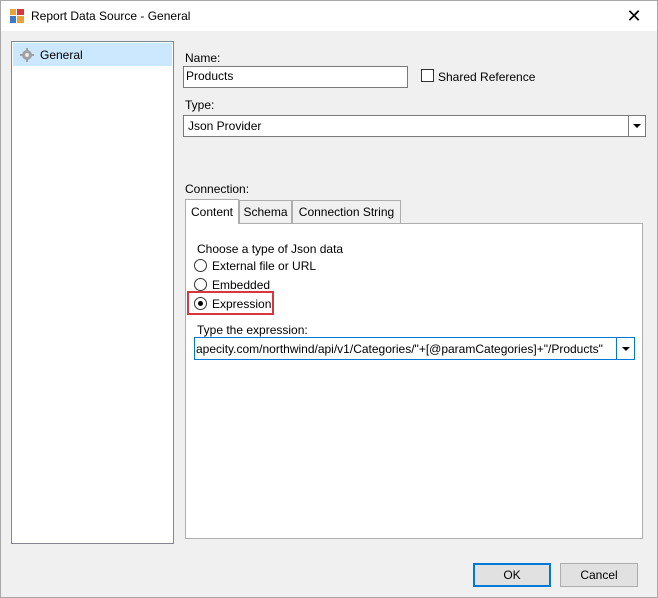 The width and height of the screenshot is (658, 598). I want to click on expression-label: Type the expression:, so click(252, 330).